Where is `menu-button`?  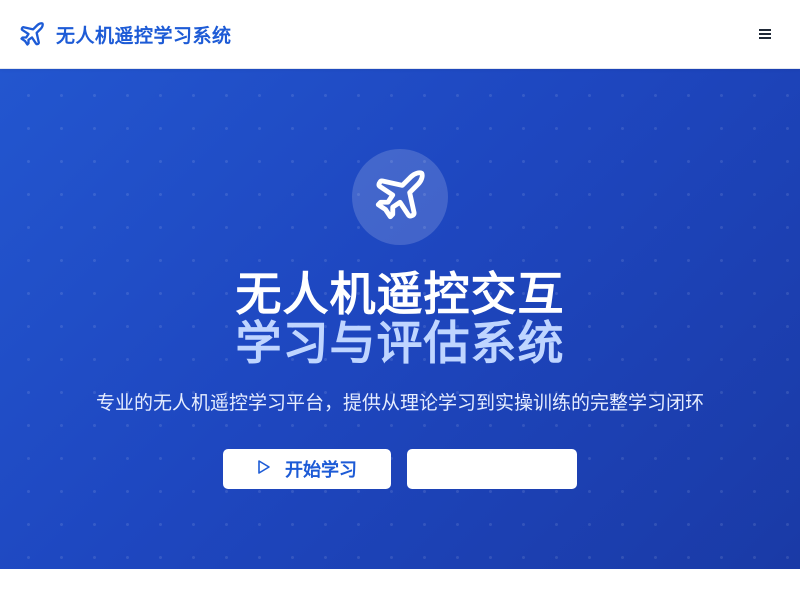 menu-button is located at coordinates (766, 34).